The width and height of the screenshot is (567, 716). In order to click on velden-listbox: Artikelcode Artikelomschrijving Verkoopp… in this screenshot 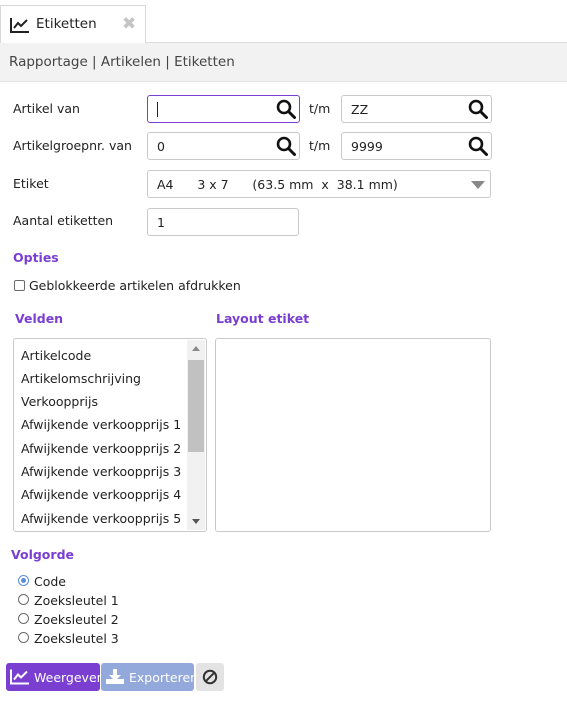, I will do `click(110, 435)`.